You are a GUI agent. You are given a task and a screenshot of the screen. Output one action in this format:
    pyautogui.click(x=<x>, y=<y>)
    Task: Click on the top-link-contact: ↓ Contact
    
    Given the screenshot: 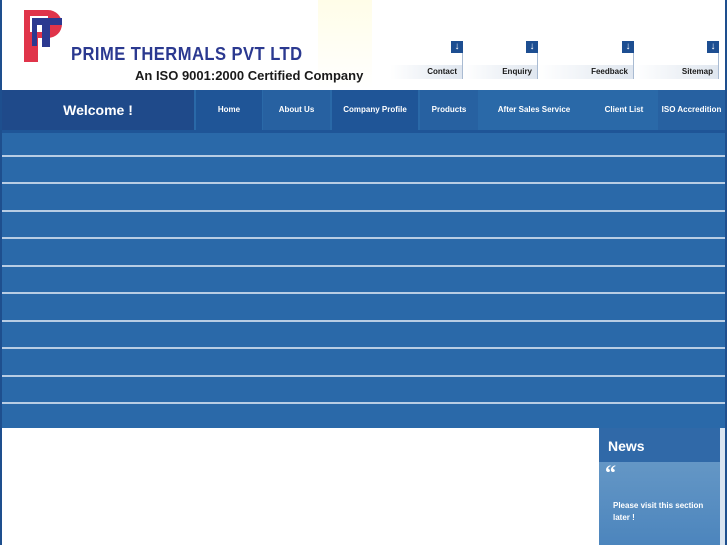 What is the action you would take?
    pyautogui.click(x=426, y=60)
    